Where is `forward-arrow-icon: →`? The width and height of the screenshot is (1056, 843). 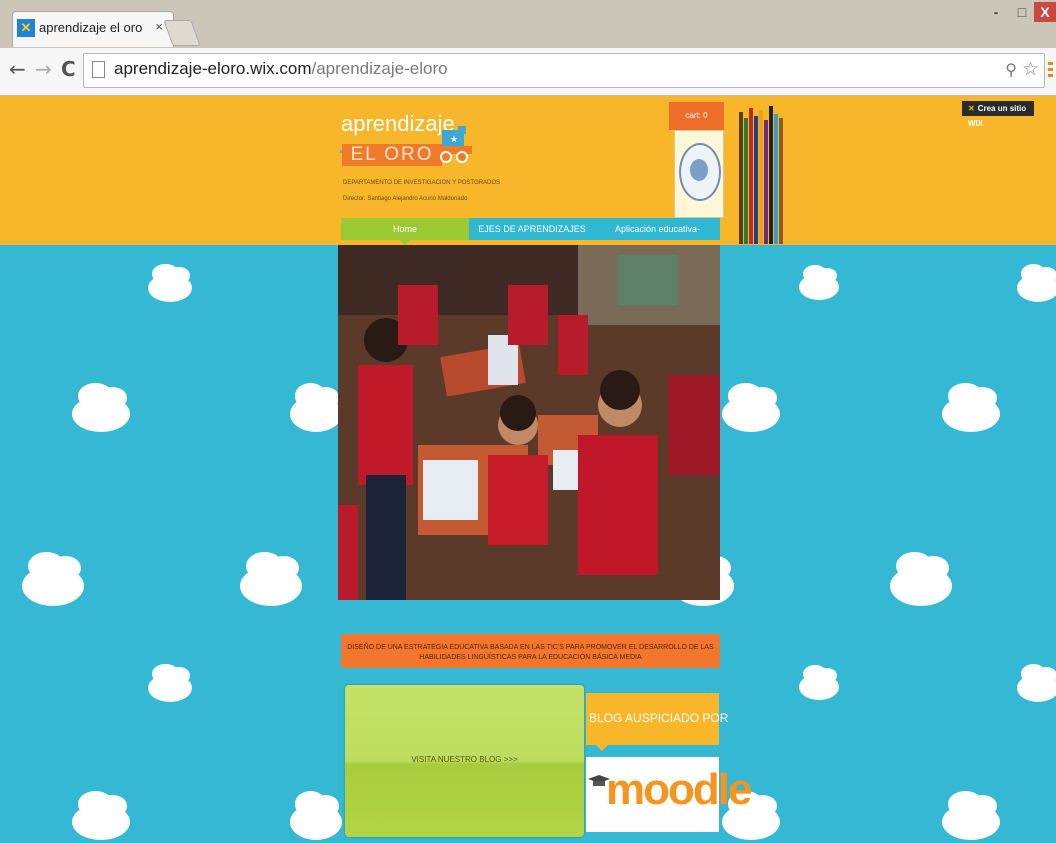
forward-arrow-icon: → is located at coordinates (43, 69).